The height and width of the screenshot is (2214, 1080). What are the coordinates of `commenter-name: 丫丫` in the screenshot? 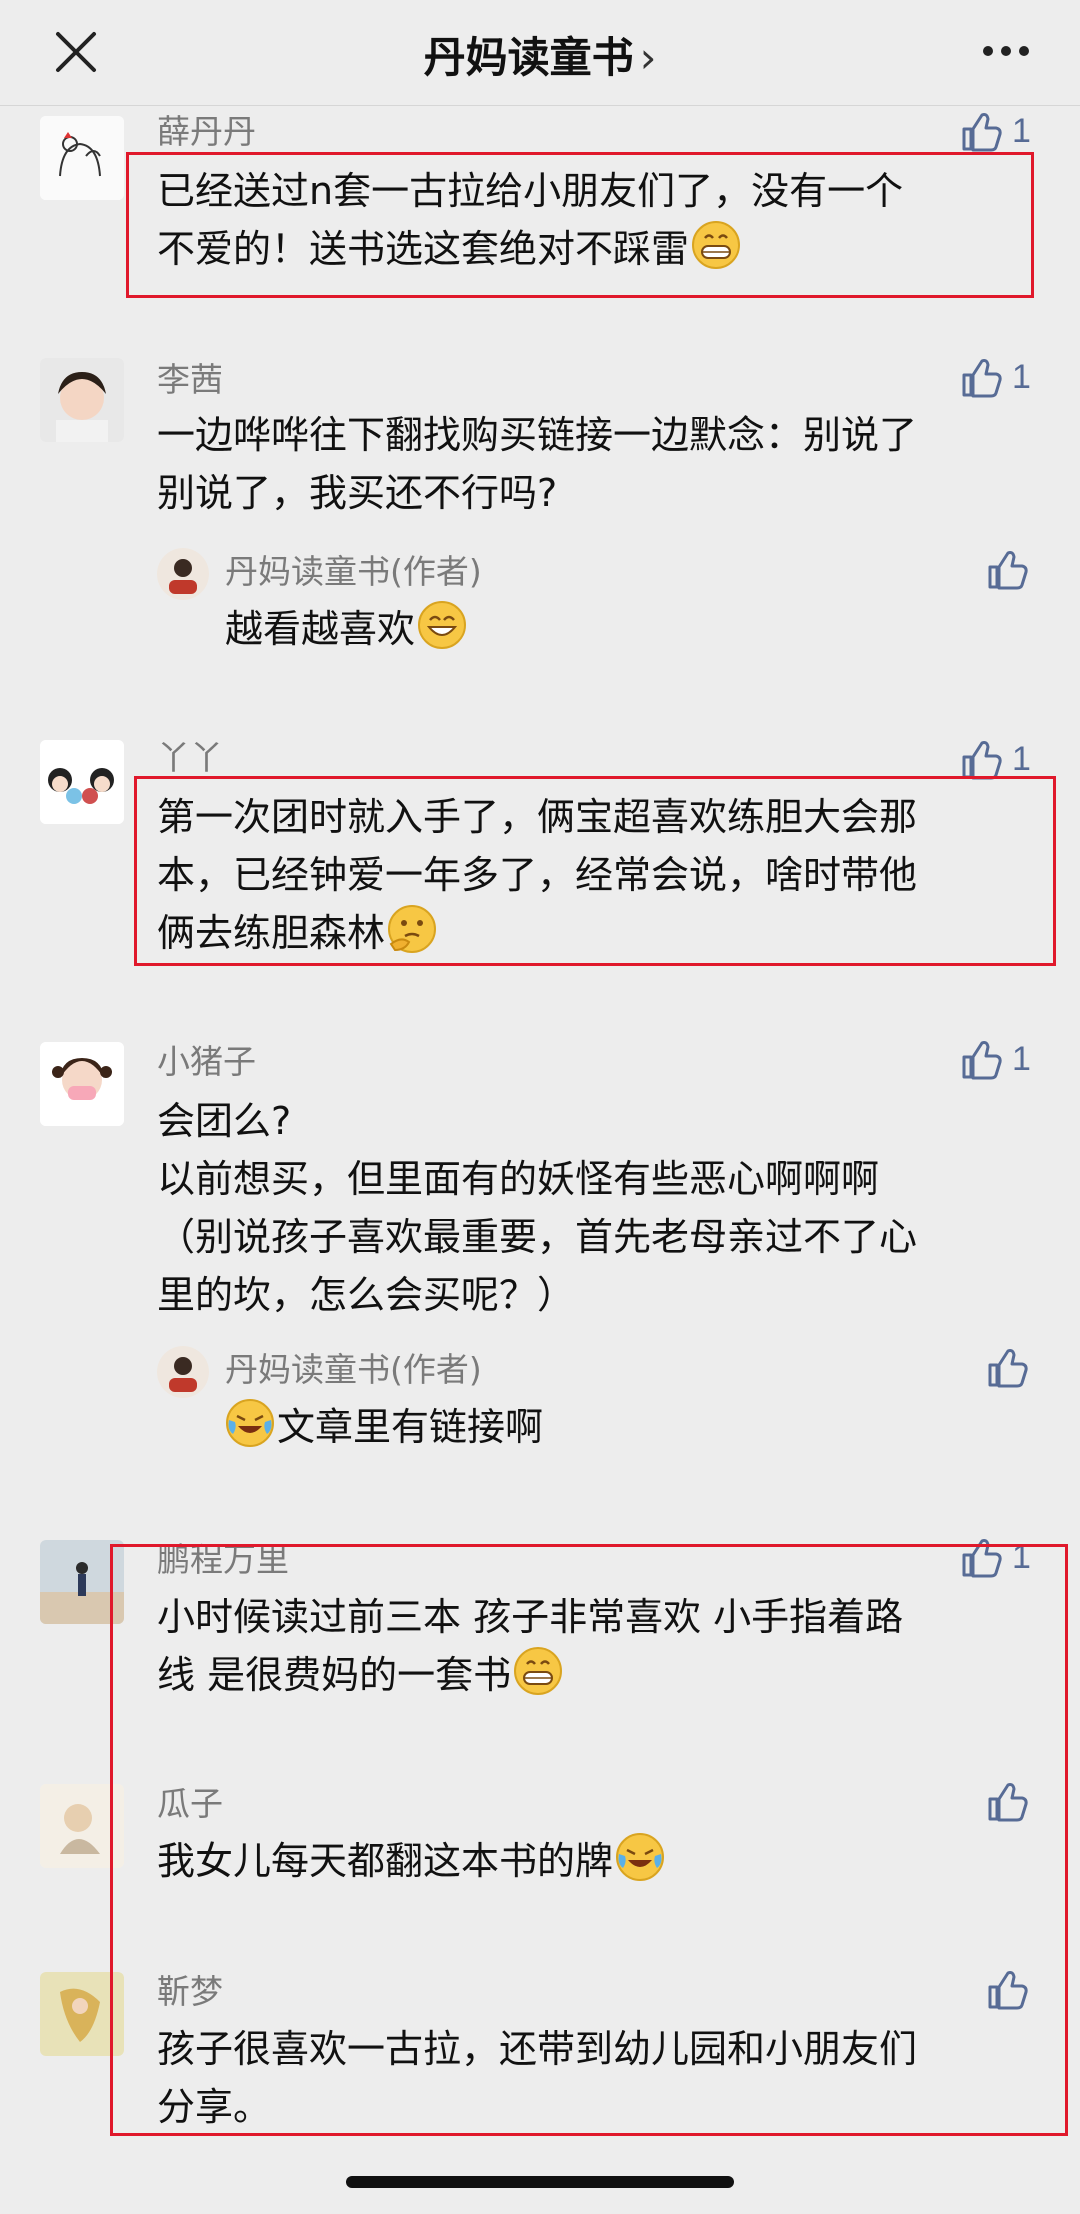 It's located at (190, 757).